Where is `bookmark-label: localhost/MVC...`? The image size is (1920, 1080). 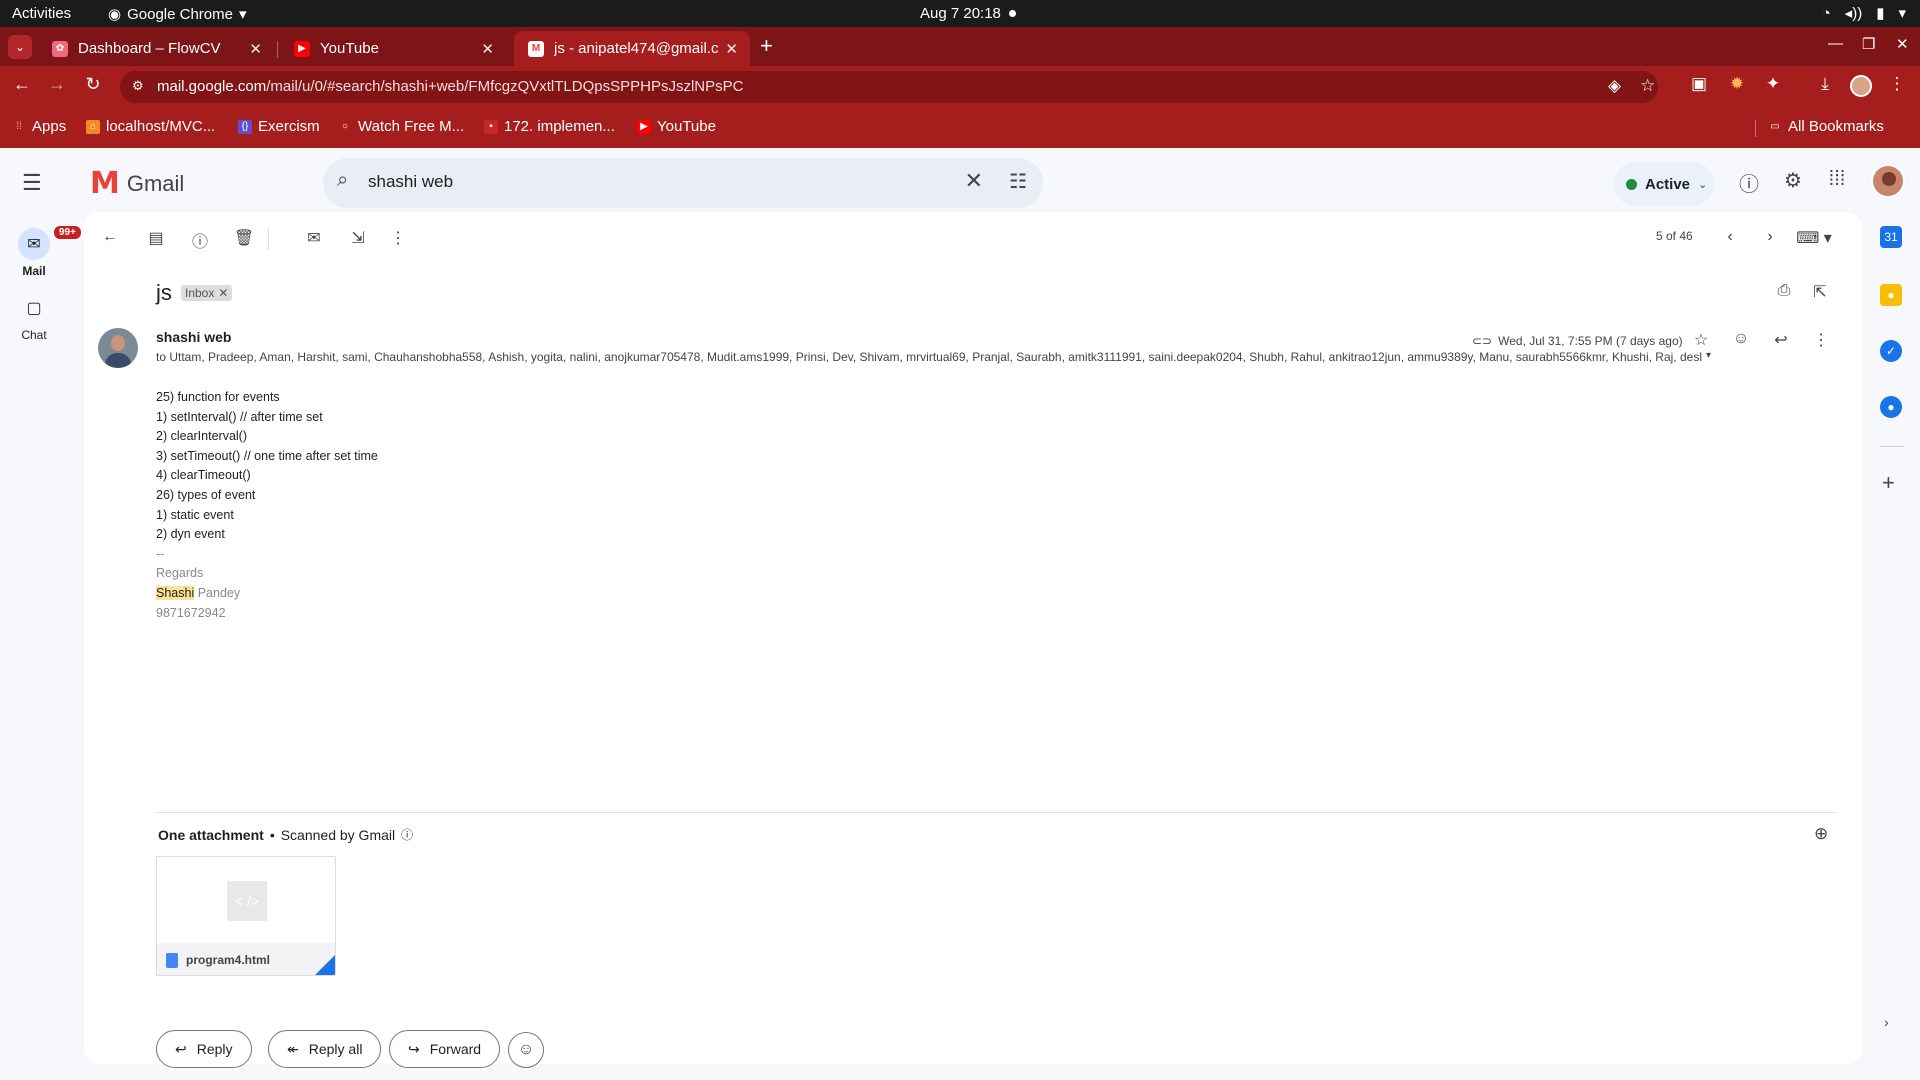
bookmark-label: localhost/MVC... is located at coordinates (161, 126).